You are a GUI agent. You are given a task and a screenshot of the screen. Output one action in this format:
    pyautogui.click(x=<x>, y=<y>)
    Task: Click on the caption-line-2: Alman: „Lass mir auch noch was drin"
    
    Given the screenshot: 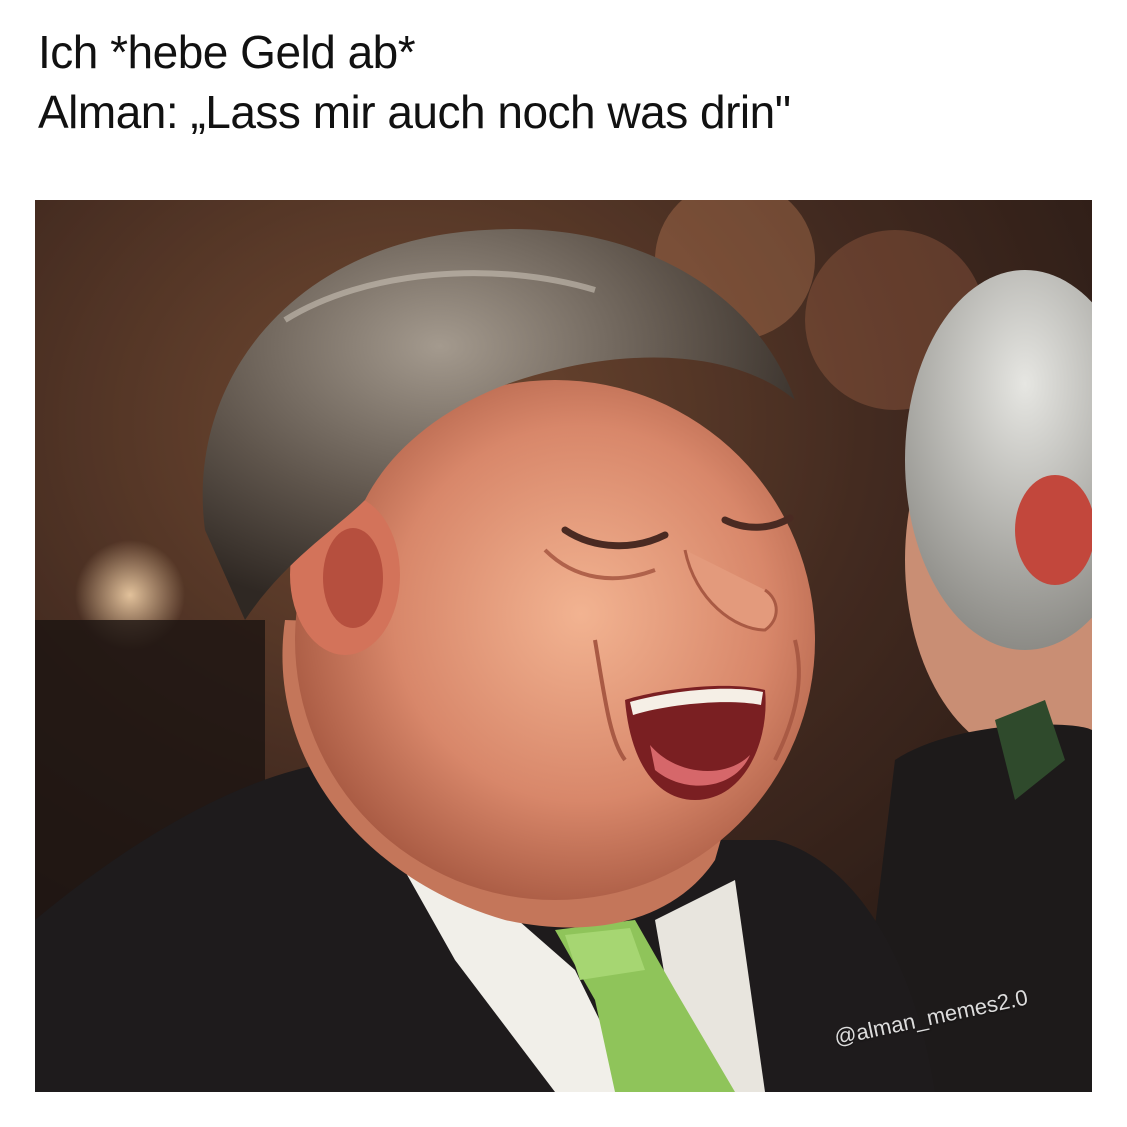 What is the action you would take?
    pyautogui.click(x=414, y=112)
    